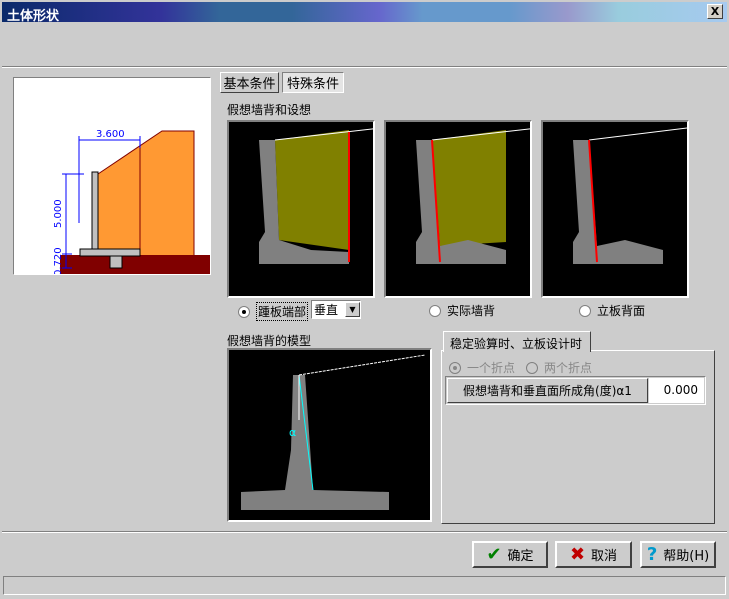  What do you see at coordinates (471, 311) in the screenshot?
I see `radio-label: 实际墙背` at bounding box center [471, 311].